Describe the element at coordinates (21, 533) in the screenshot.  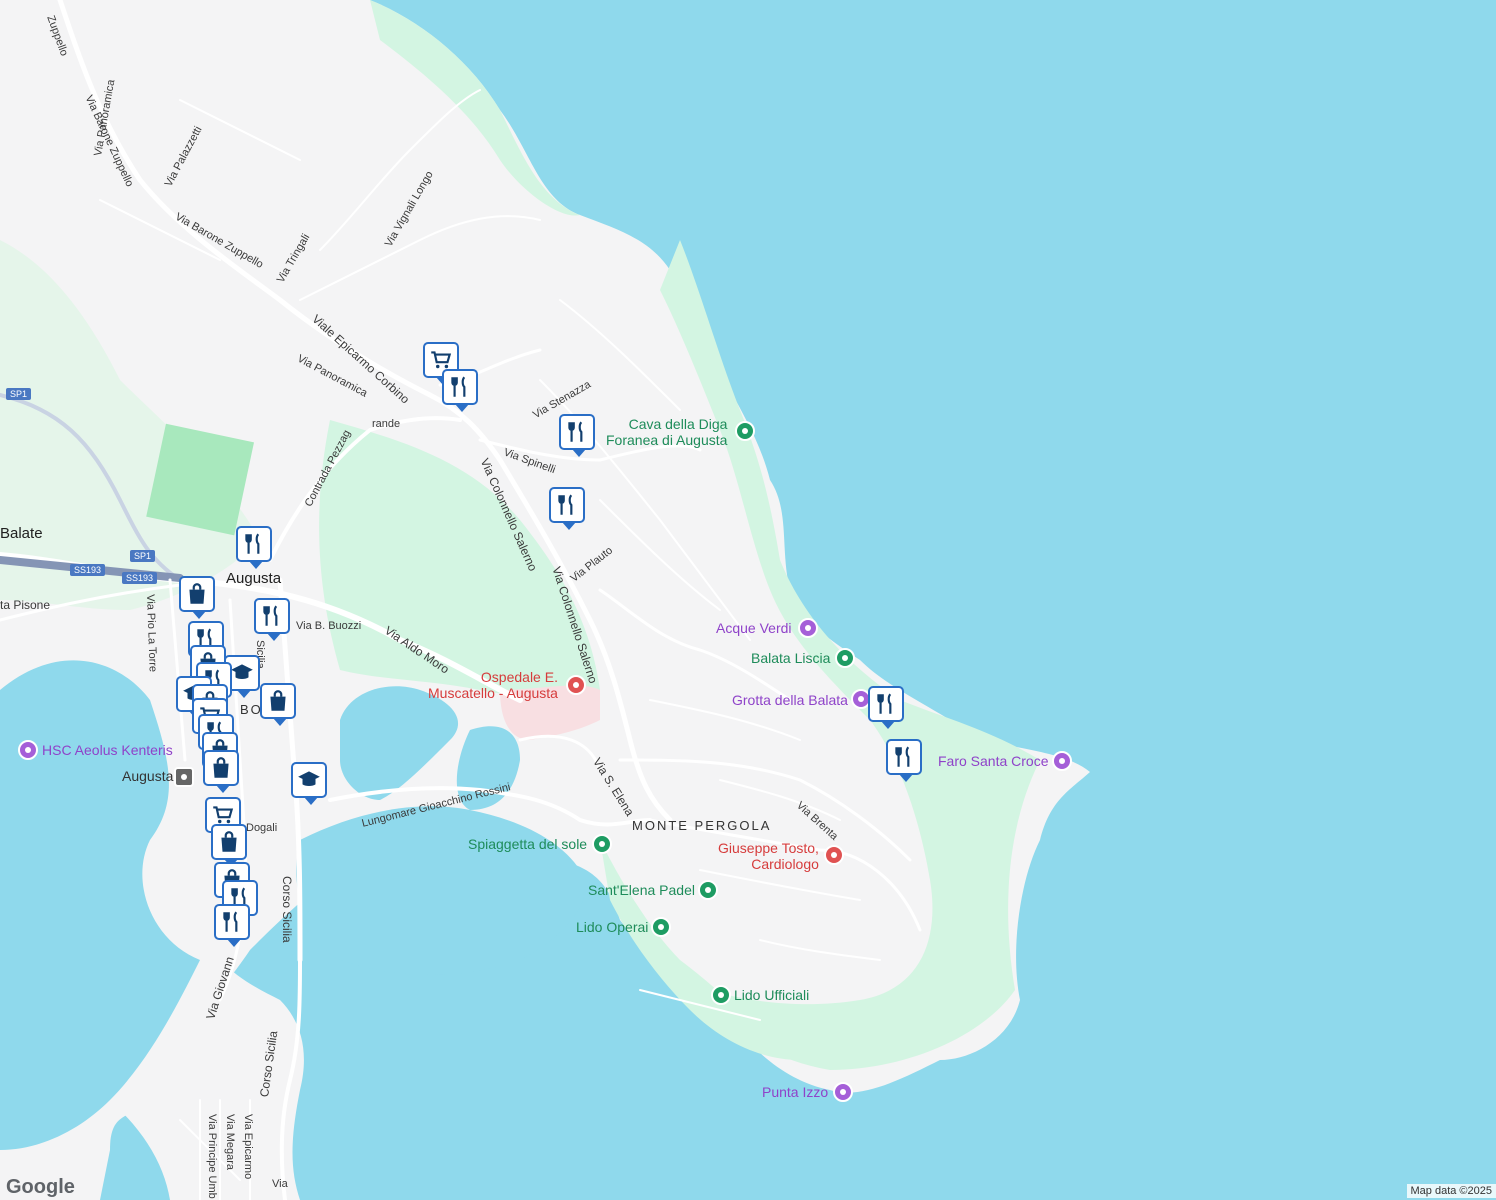
I see `place-label-balate: Balate` at that location.